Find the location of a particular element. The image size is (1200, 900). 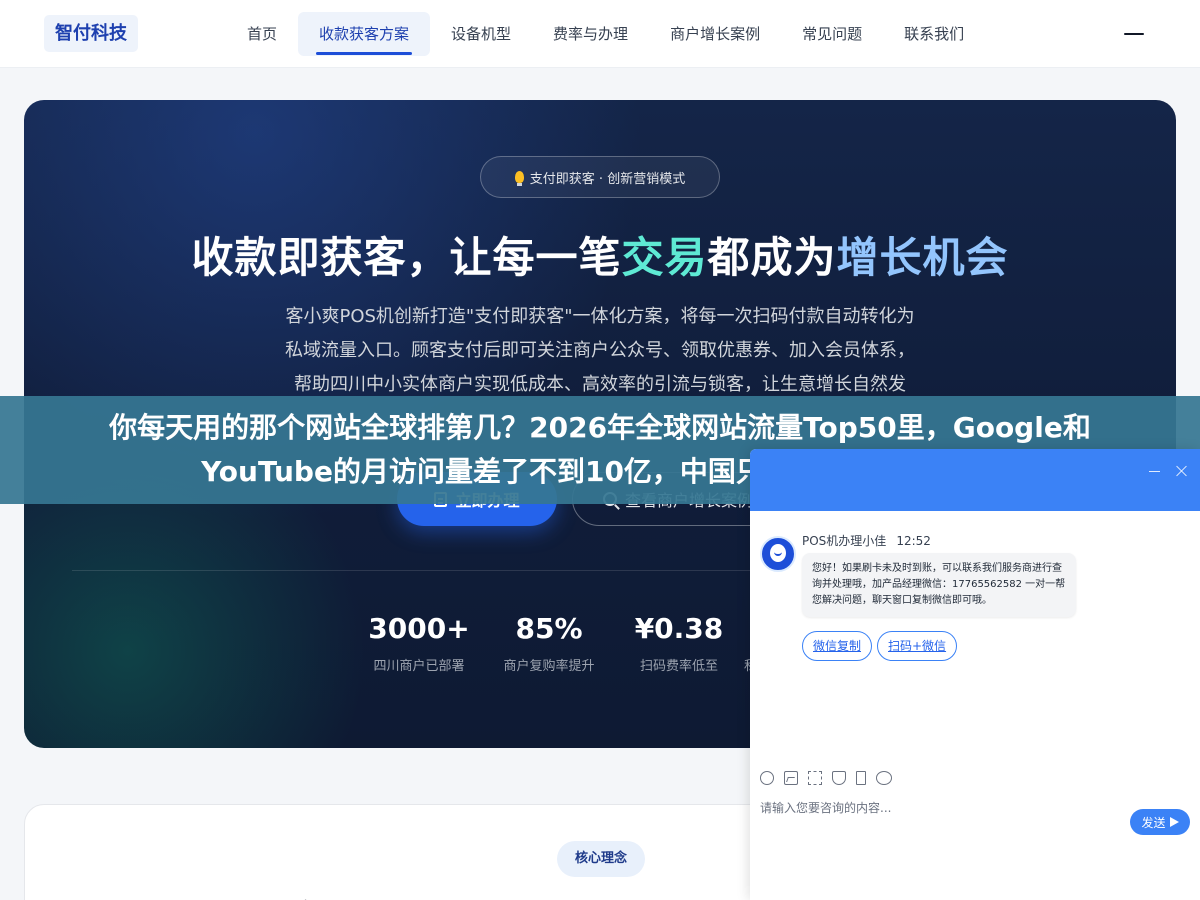

stat-label: 商户复购率提升 is located at coordinates (549, 666).